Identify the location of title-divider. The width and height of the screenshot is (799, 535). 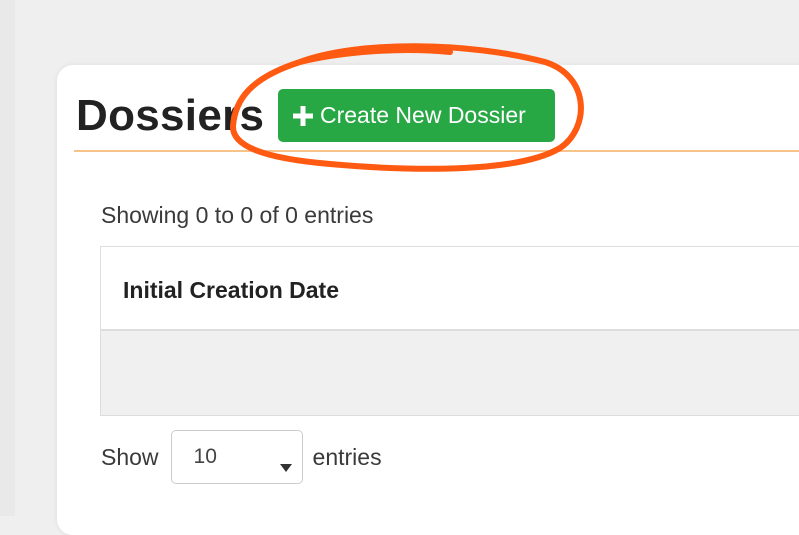
(436, 151).